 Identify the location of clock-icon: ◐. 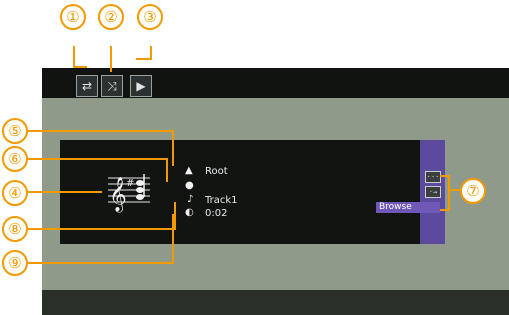
(189, 212).